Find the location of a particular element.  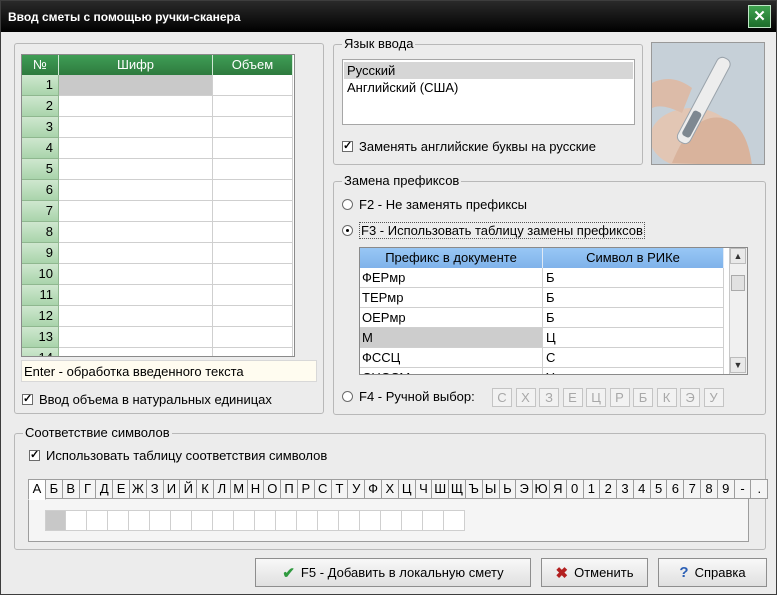

manual-prefix-button: Р is located at coordinates (619, 397).